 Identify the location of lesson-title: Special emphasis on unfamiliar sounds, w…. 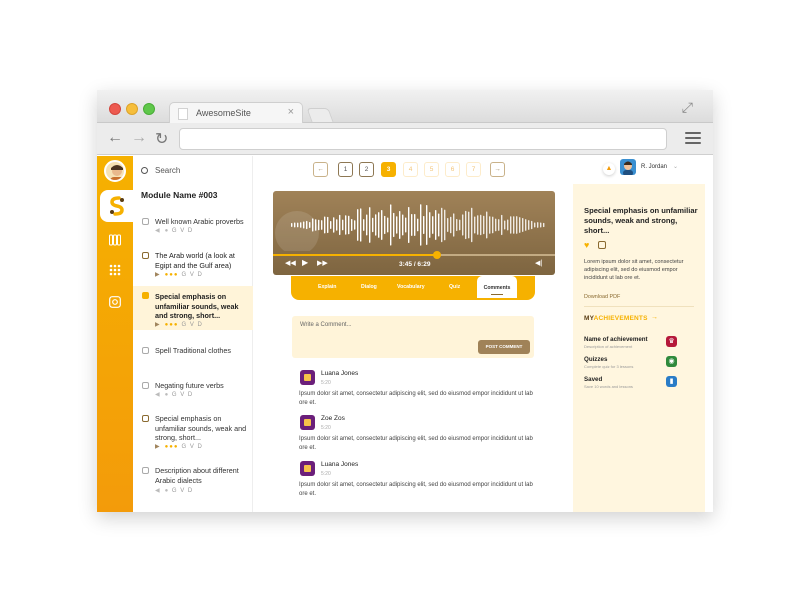
(197, 306).